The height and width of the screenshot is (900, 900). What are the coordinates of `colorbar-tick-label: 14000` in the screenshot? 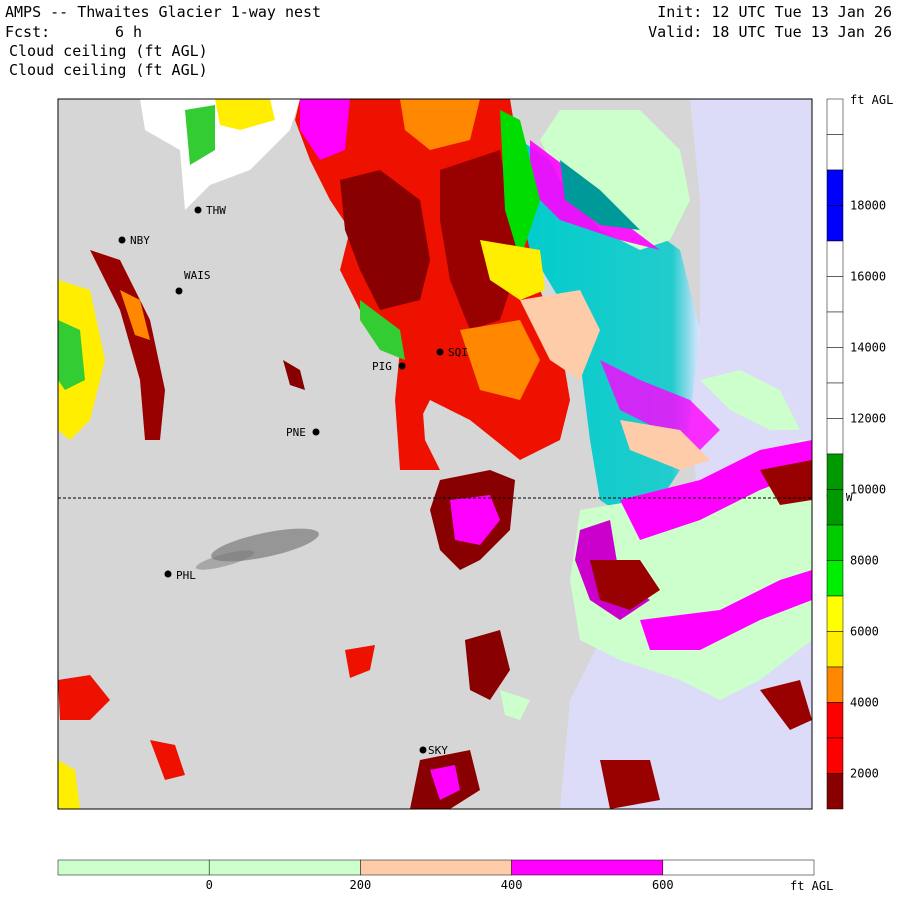 It's located at (868, 348).